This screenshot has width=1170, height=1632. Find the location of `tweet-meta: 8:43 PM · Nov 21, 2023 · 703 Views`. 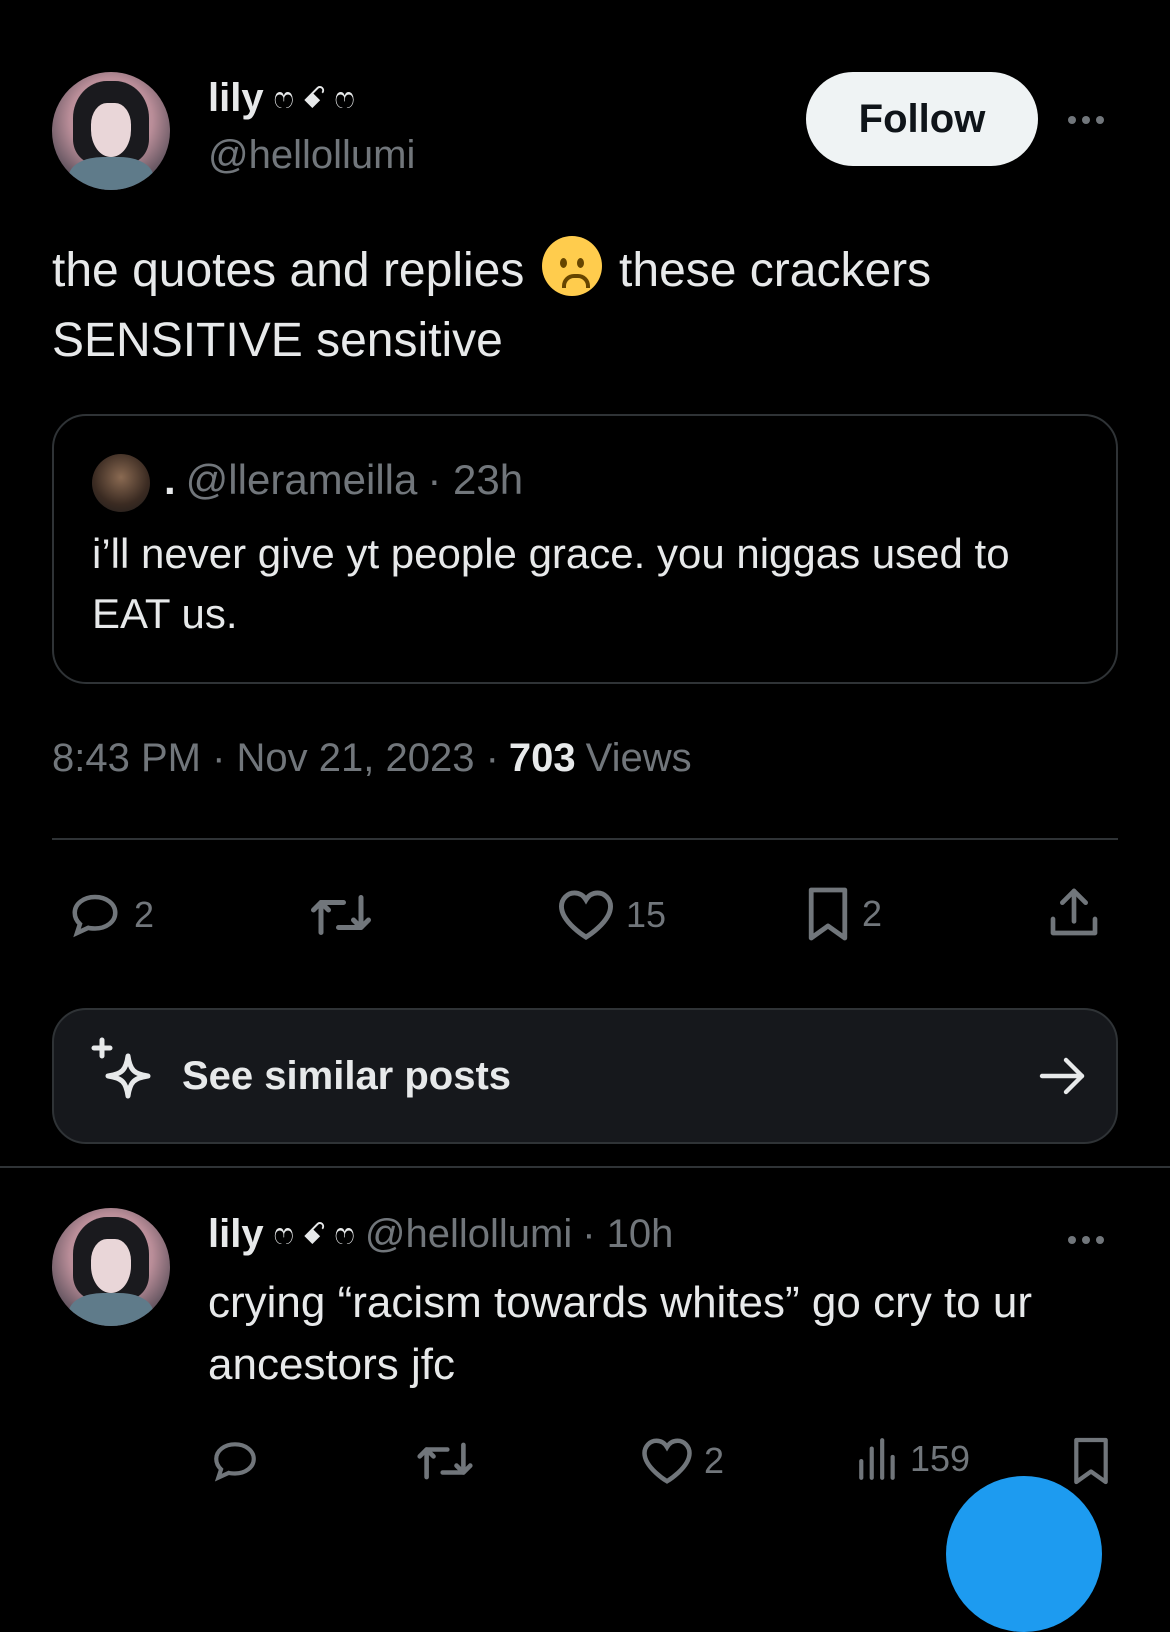

tweet-meta: 8:43 PM · Nov 21, 2023 · 703 Views is located at coordinates (372, 758).